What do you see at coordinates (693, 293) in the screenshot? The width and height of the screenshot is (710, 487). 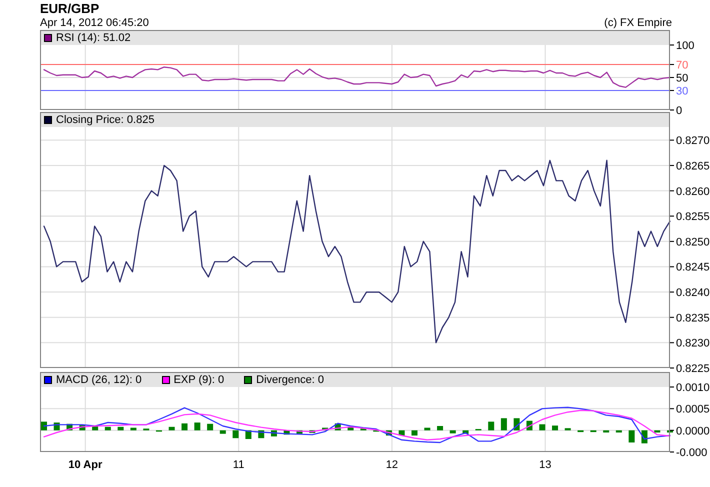 I see `axis-label: 0.8240` at bounding box center [693, 293].